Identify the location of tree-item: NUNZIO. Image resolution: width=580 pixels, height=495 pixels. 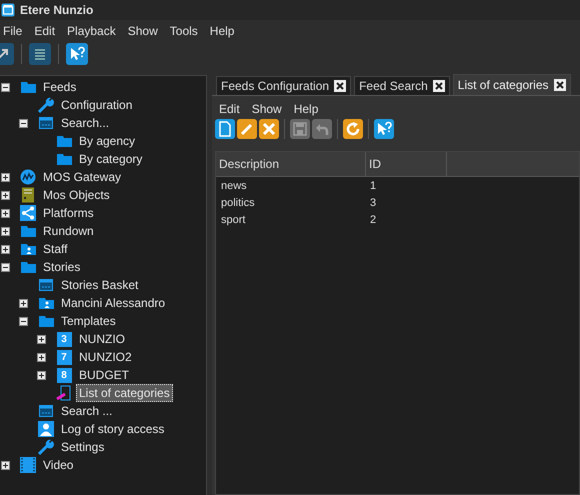
(102, 339).